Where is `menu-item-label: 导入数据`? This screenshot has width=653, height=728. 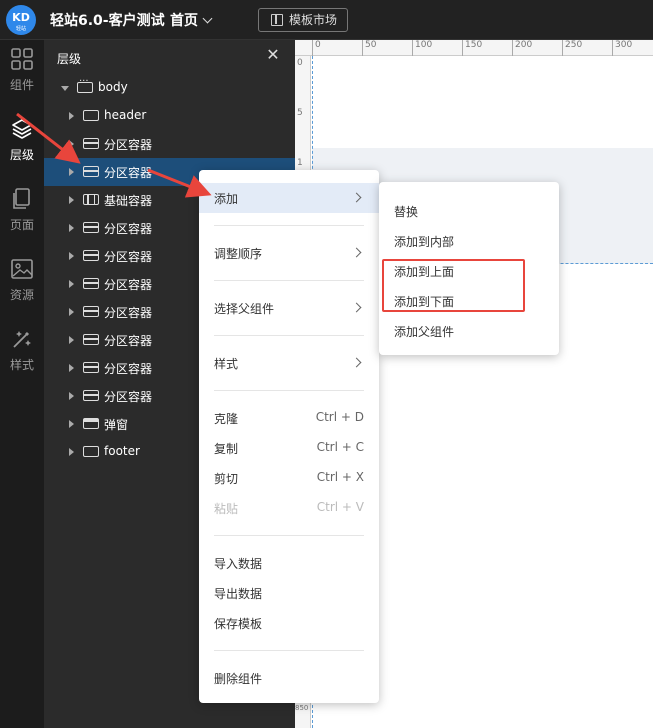 menu-item-label: 导入数据 is located at coordinates (238, 564).